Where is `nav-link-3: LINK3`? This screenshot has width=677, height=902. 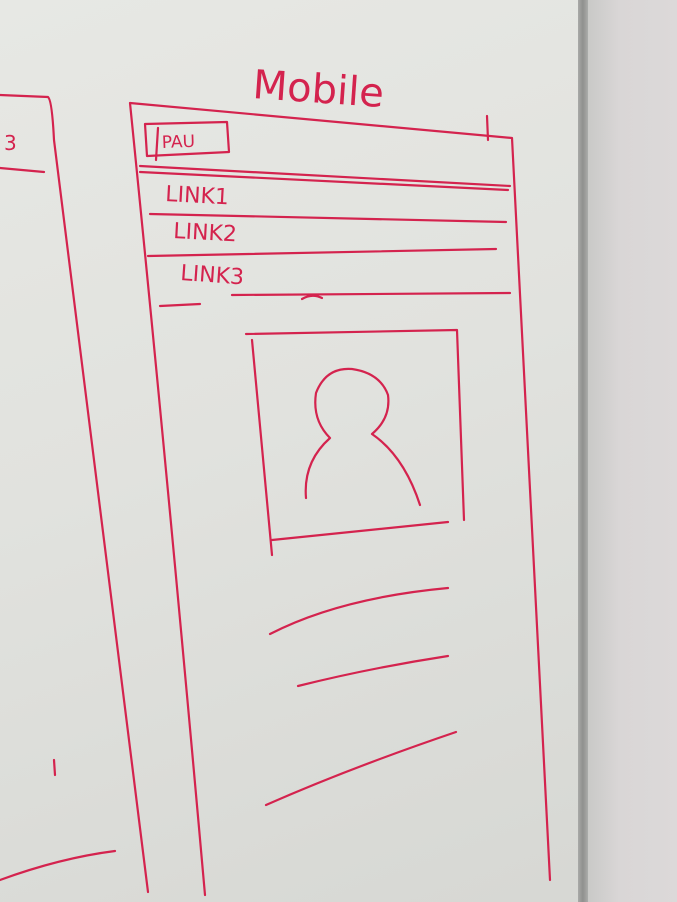 nav-link-3: LINK3 is located at coordinates (212, 275).